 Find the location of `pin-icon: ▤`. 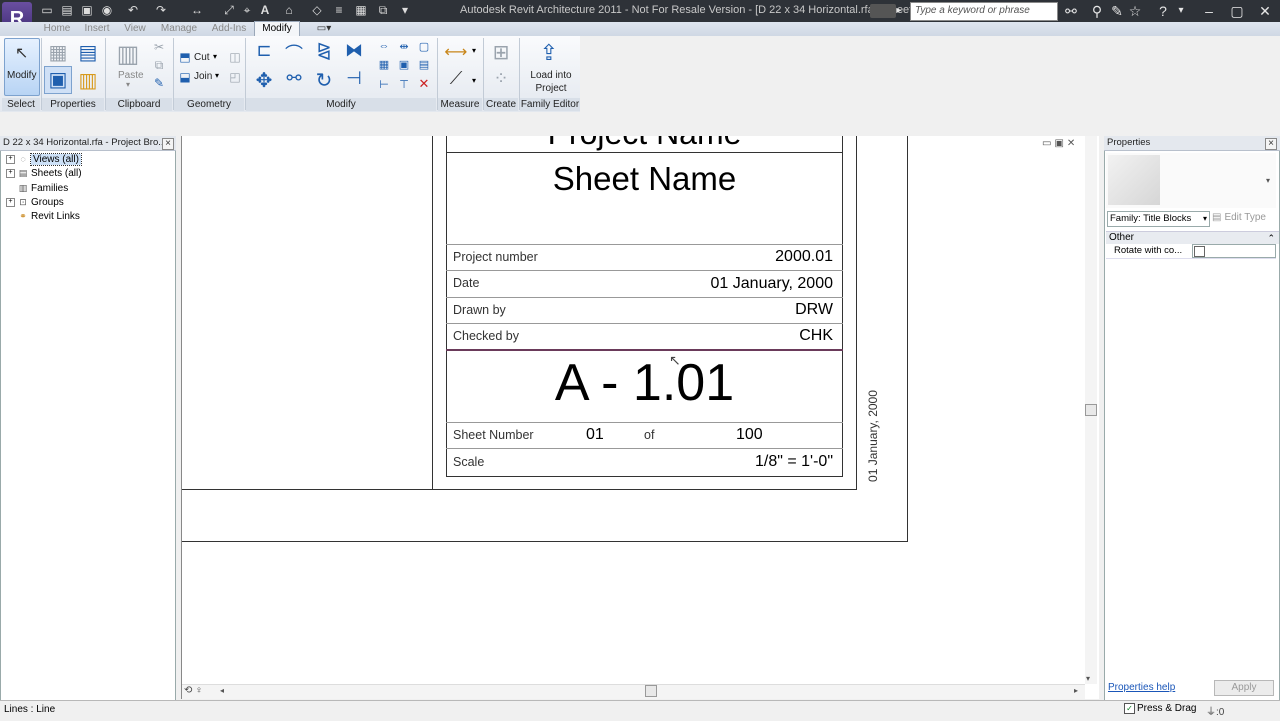

pin-icon: ▤ is located at coordinates (424, 64).